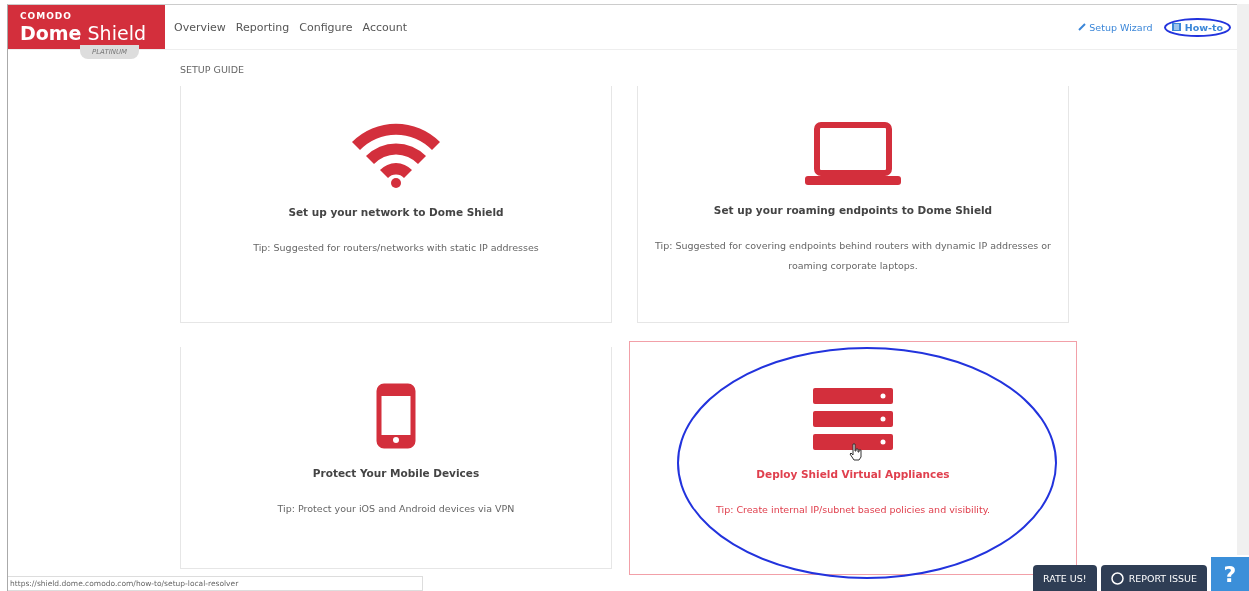 This screenshot has height=591, width=1249. What do you see at coordinates (396, 509) in the screenshot?
I see `card-tip: Tip: Protect your iOS and Android devices via VPN` at bounding box center [396, 509].